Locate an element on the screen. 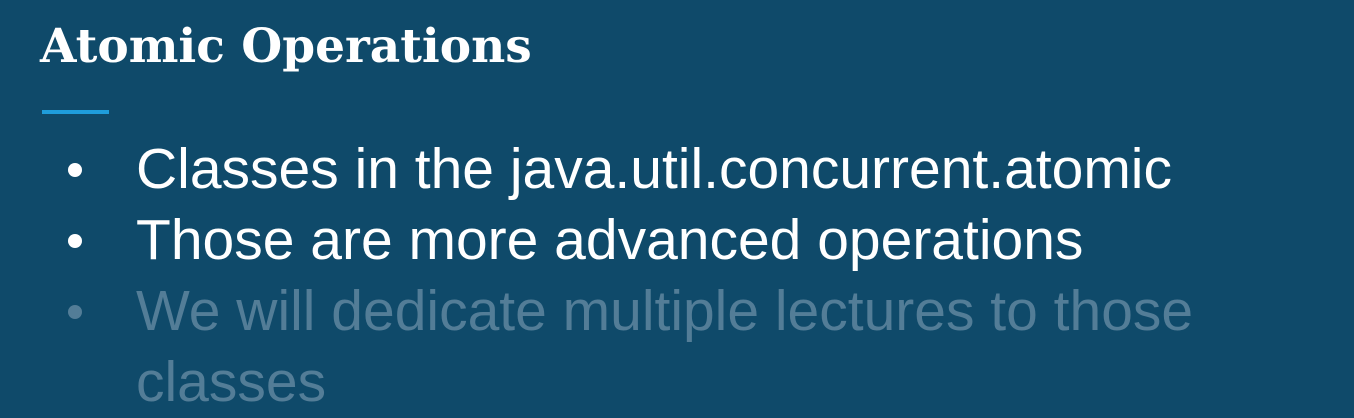 The height and width of the screenshot is (418, 1354). bullet-text: Those are more advanced operations is located at coordinates (610, 240).